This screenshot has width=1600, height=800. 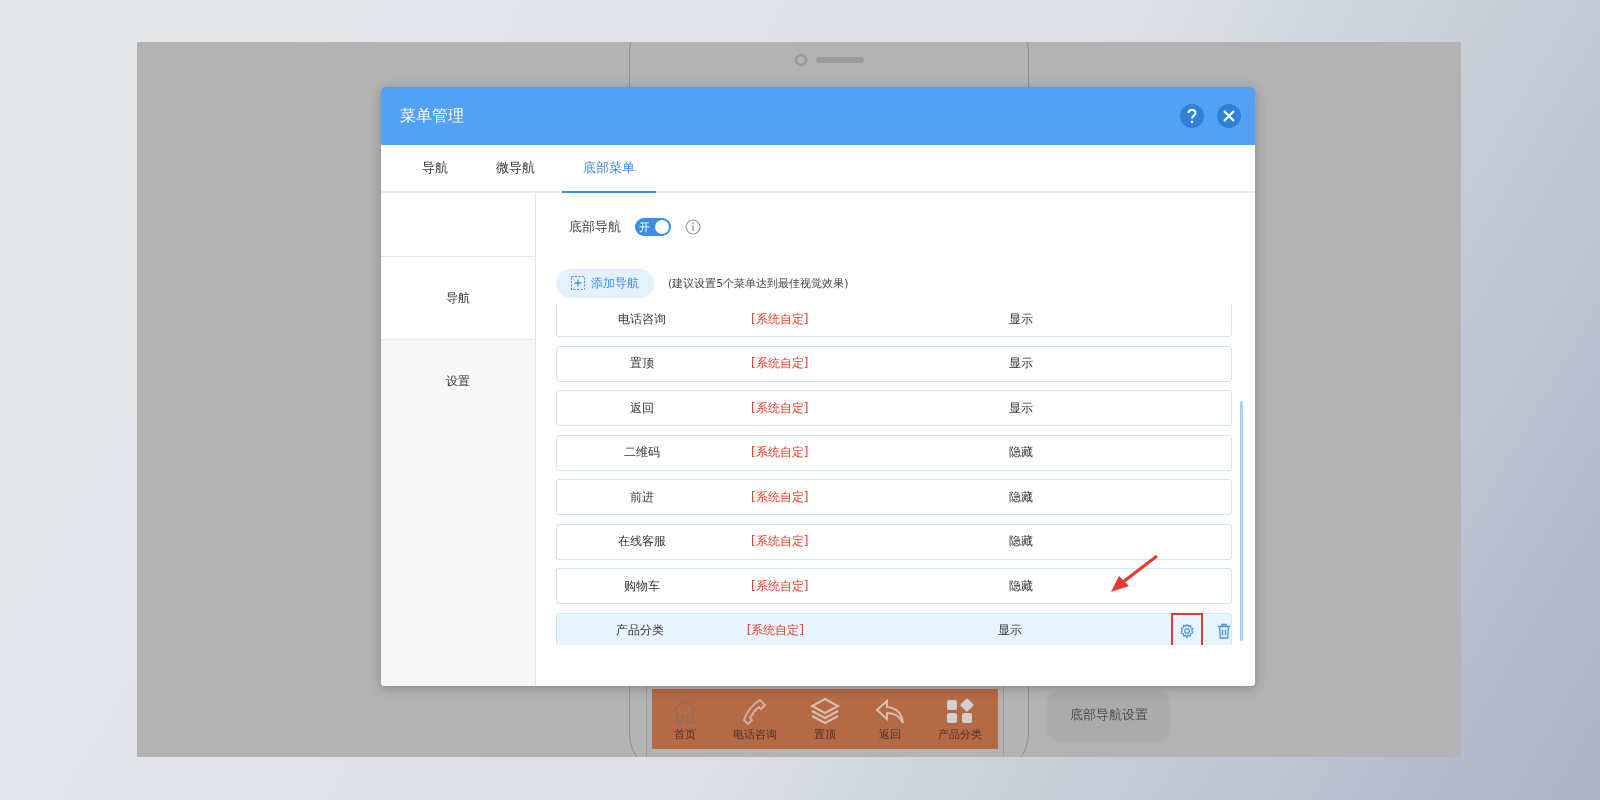 I want to click on sidebar-item: 设置, so click(x=458, y=381).